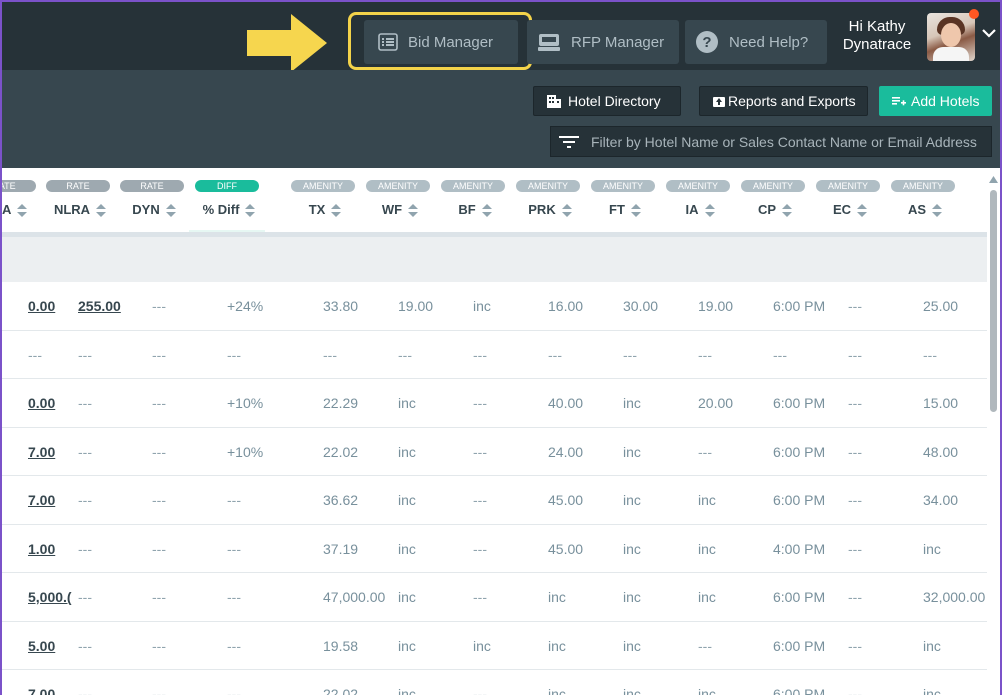  What do you see at coordinates (99, 306) in the screenshot?
I see `cell-nlra: 255.00` at bounding box center [99, 306].